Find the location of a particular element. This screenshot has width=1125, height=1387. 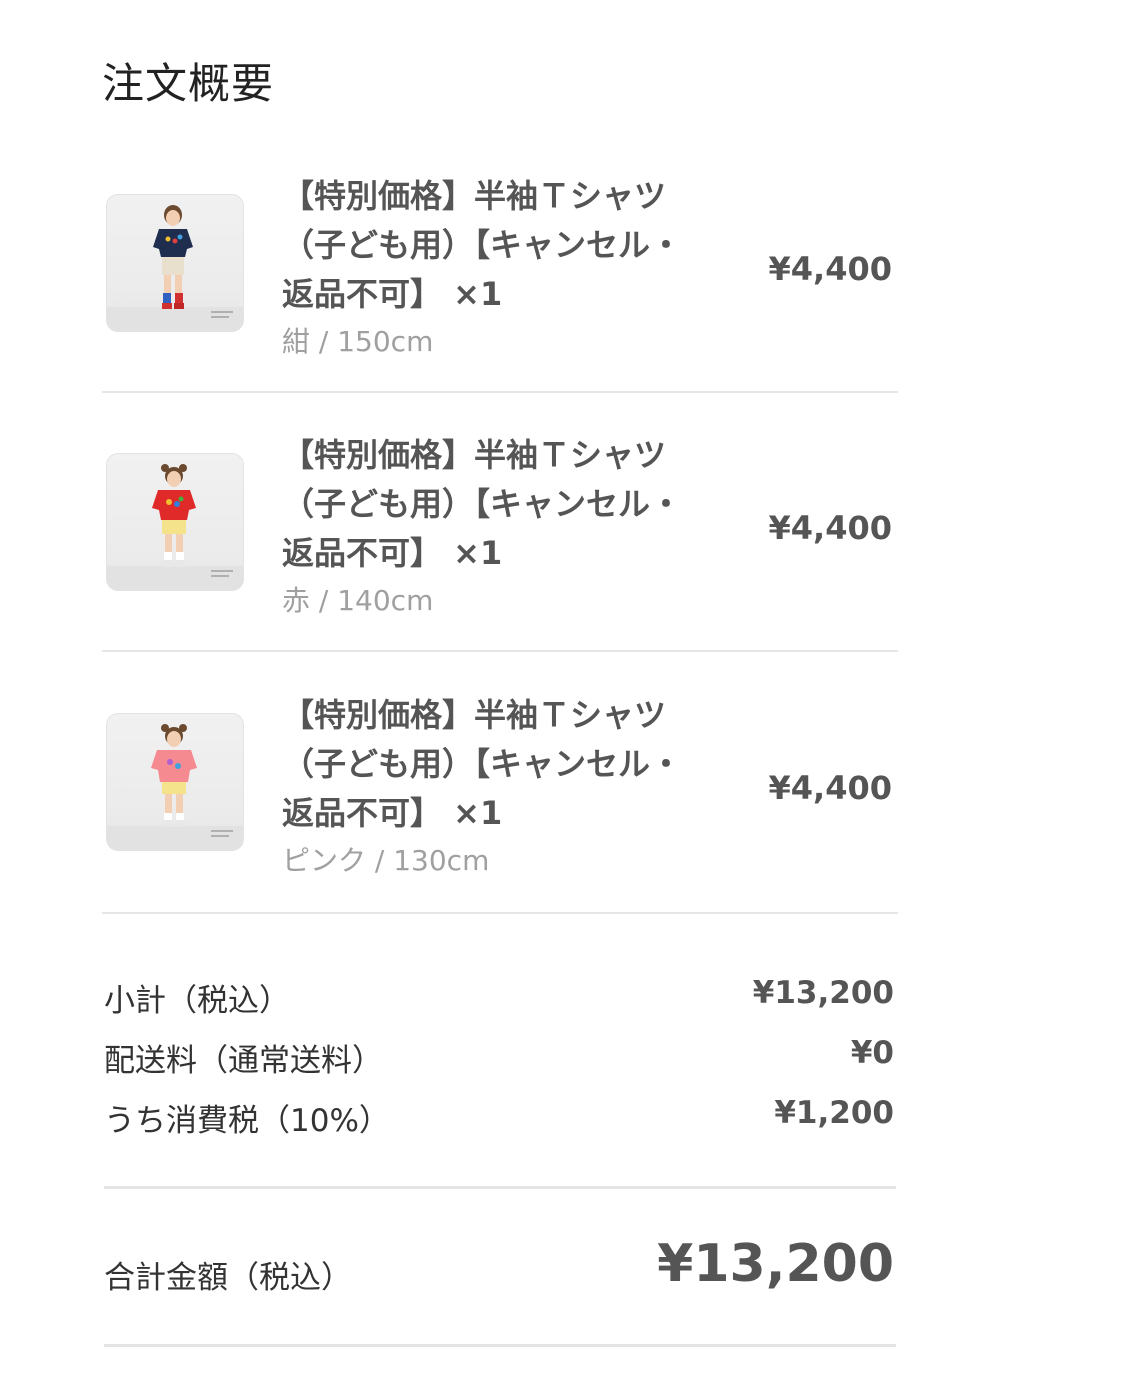

item-variant: 紺 / 150cm is located at coordinates (358, 341).